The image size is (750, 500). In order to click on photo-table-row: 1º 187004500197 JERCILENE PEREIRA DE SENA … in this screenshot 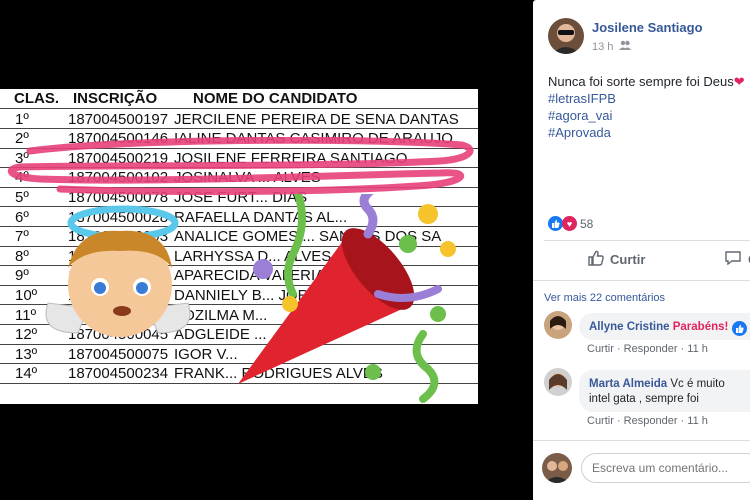, I will do `click(239, 119)`.